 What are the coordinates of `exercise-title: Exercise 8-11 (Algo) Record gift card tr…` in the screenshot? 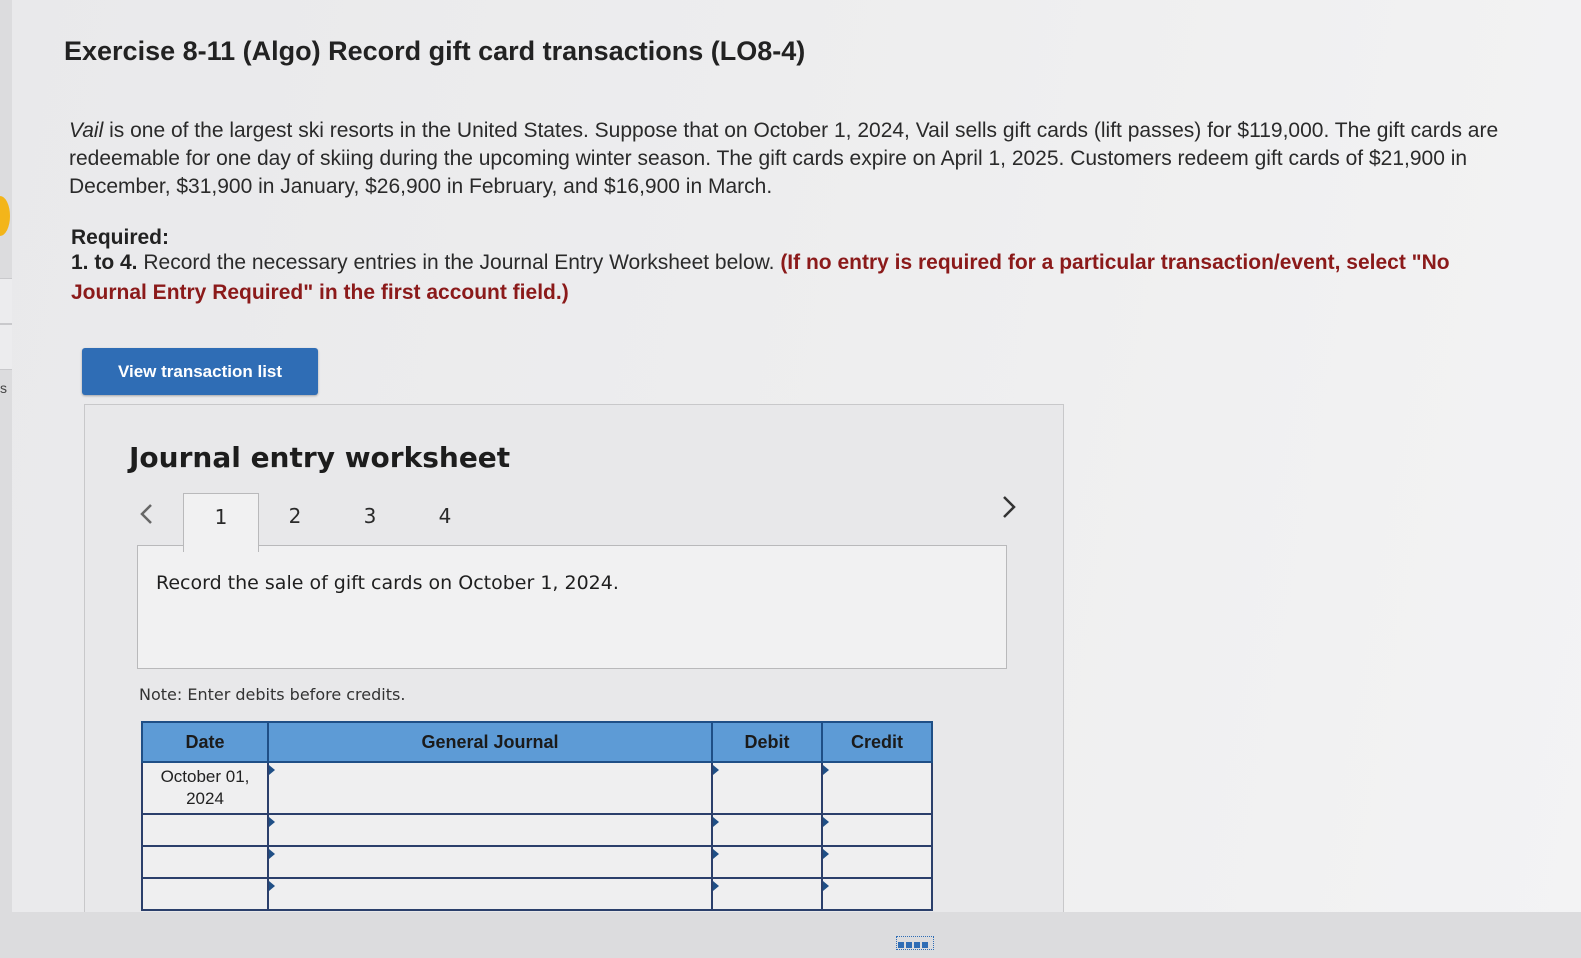 It's located at (435, 51).